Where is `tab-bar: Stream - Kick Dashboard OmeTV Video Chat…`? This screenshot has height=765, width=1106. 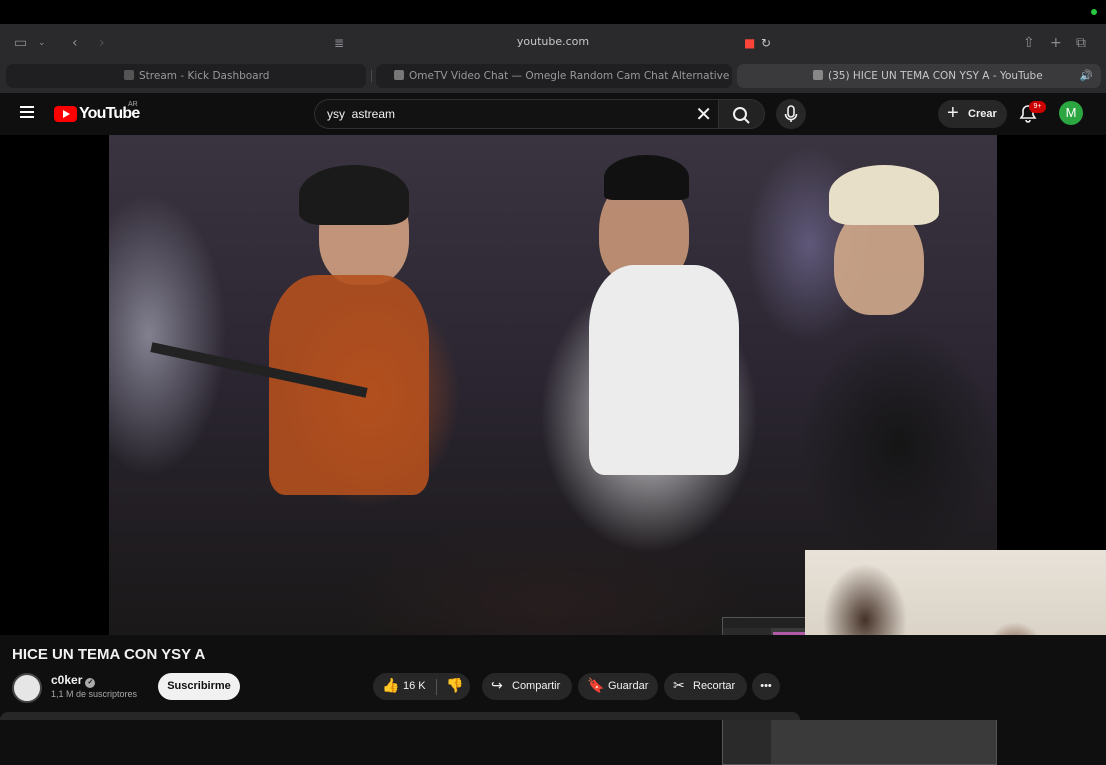
tab-bar: Stream - Kick Dashboard OmeTV Video Chat… is located at coordinates (553, 76).